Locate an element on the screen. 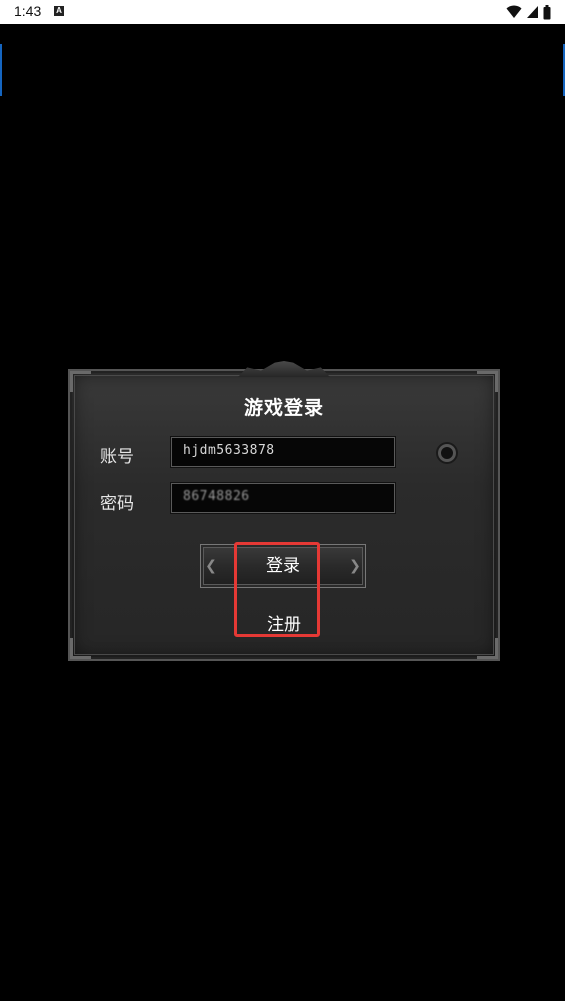  password-label: 密码 is located at coordinates (117, 504).